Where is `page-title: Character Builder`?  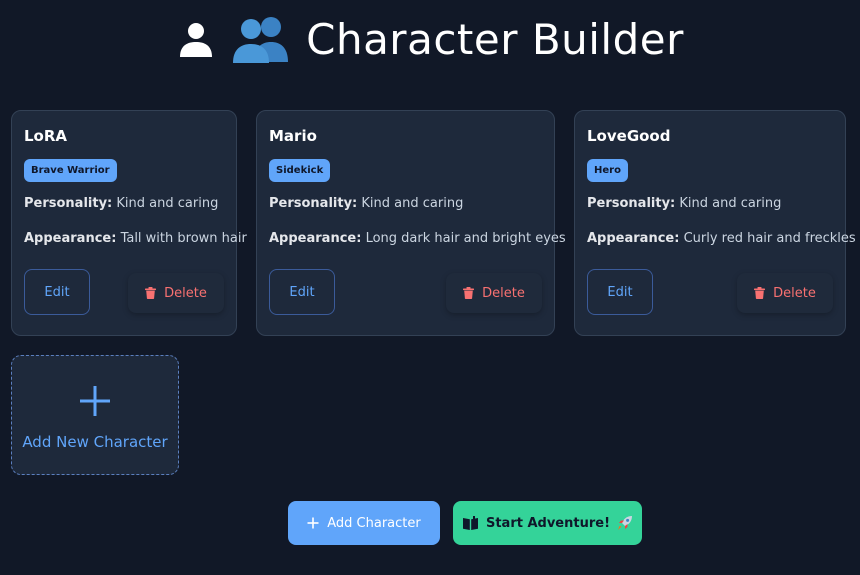 page-title: Character Builder is located at coordinates (495, 39).